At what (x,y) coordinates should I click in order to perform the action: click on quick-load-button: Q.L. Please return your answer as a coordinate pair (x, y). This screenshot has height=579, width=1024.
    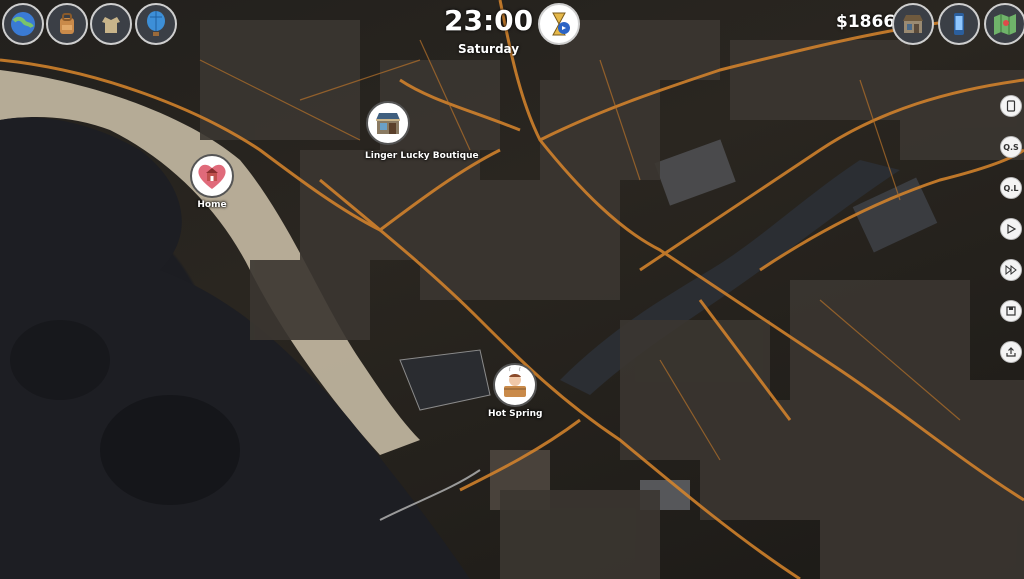
    Looking at the image, I should click on (1011, 188).